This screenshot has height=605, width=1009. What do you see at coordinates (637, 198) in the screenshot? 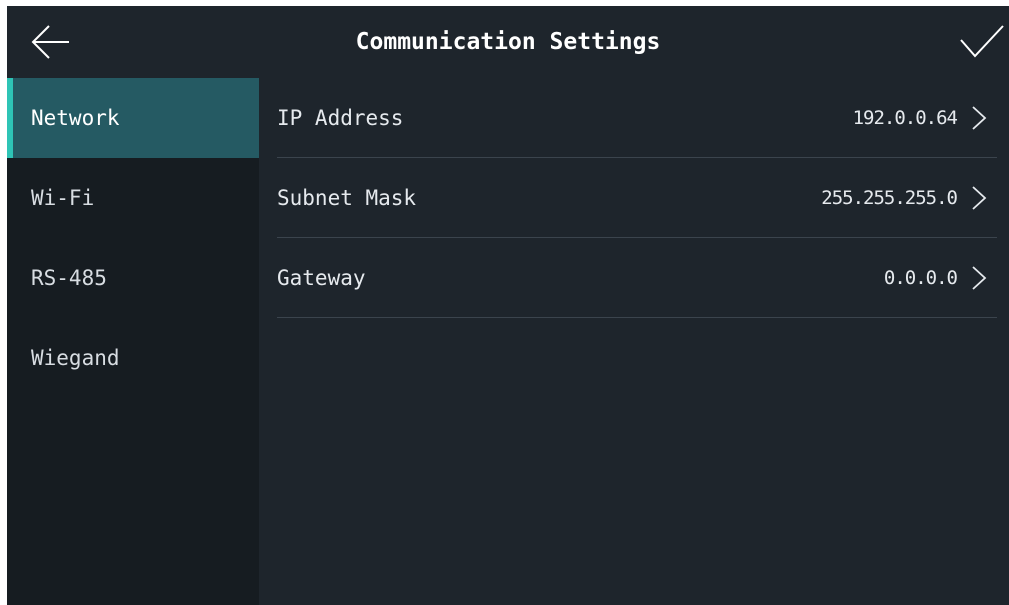
I see `subnet-mask-row: Subnet Mask 255.255.255.0` at bounding box center [637, 198].